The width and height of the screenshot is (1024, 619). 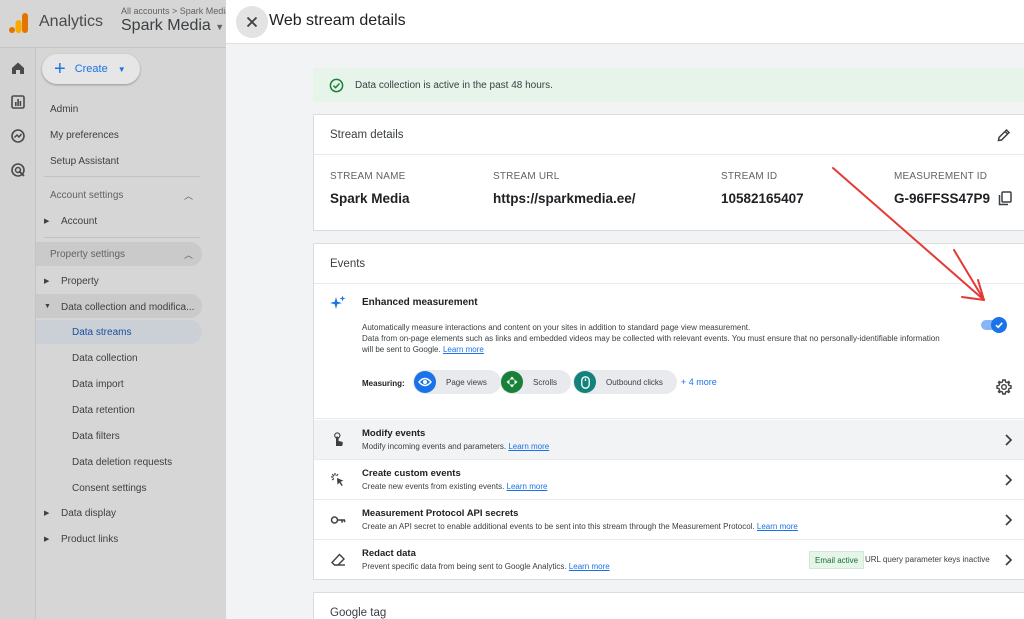 What do you see at coordinates (837, 560) in the screenshot?
I see `status-badge-email-active: Email active` at bounding box center [837, 560].